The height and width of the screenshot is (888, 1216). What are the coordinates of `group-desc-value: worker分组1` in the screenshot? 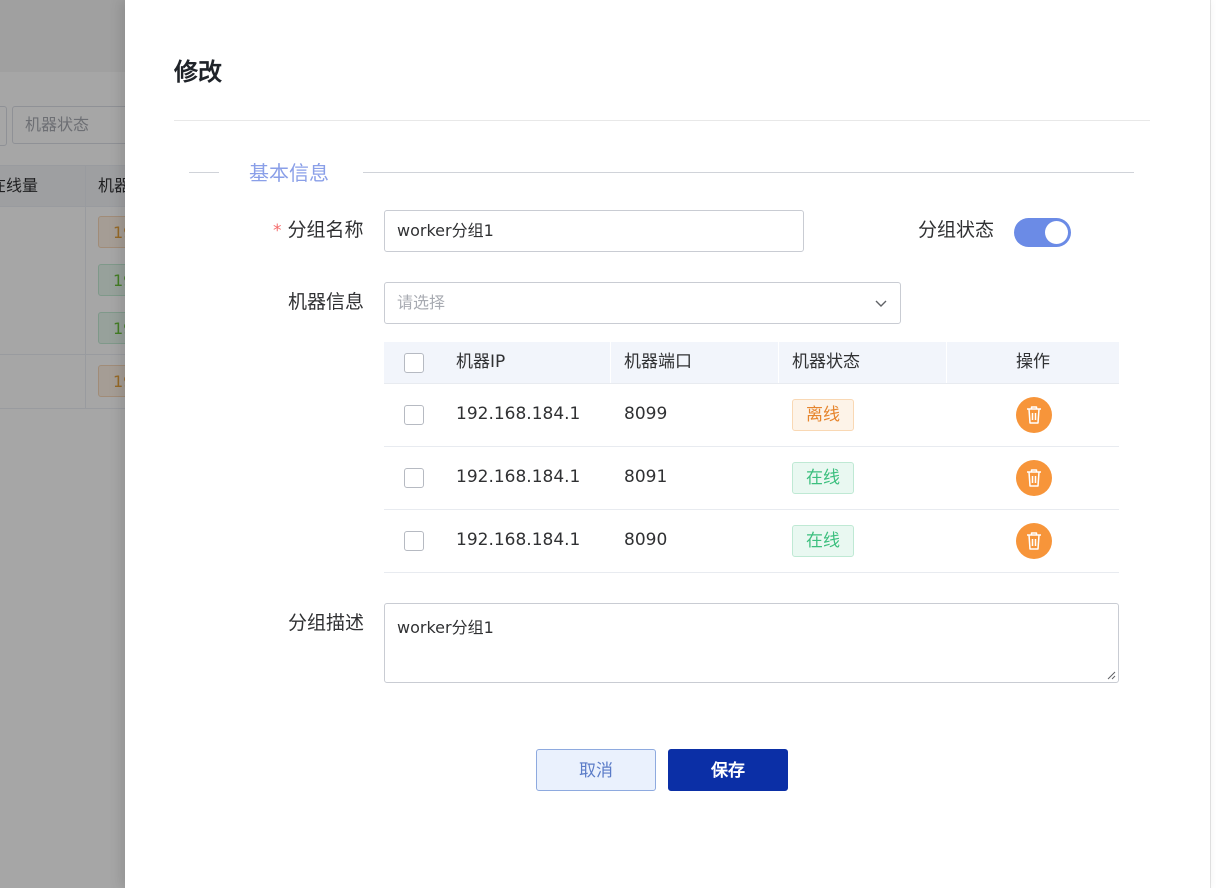 It's located at (445, 627).